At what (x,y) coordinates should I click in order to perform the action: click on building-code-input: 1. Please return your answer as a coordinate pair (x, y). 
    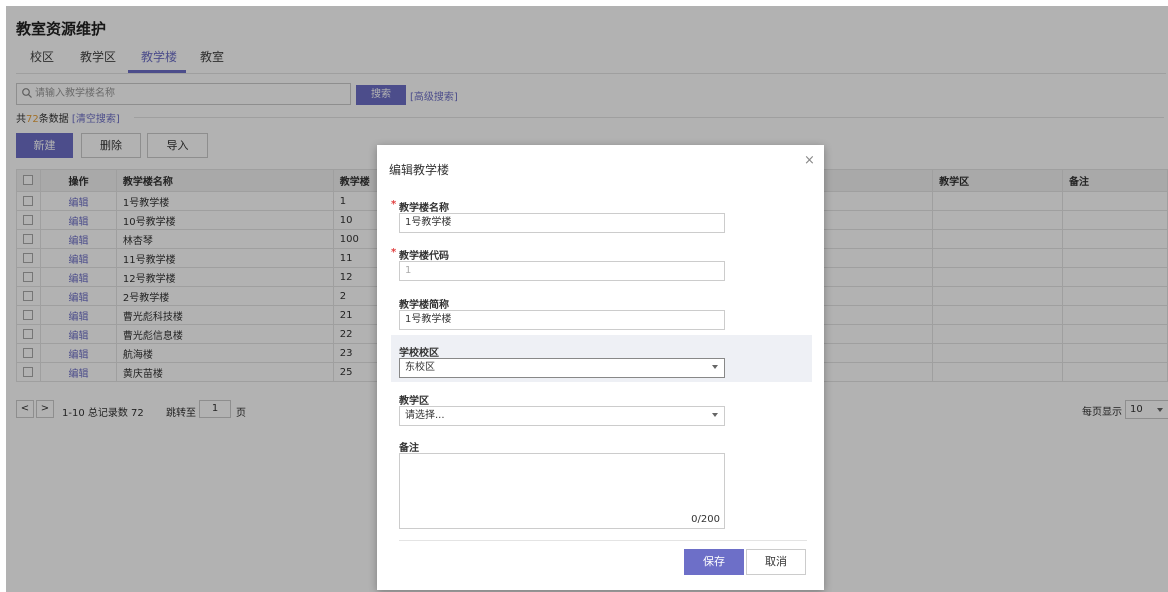
    Looking at the image, I should click on (562, 271).